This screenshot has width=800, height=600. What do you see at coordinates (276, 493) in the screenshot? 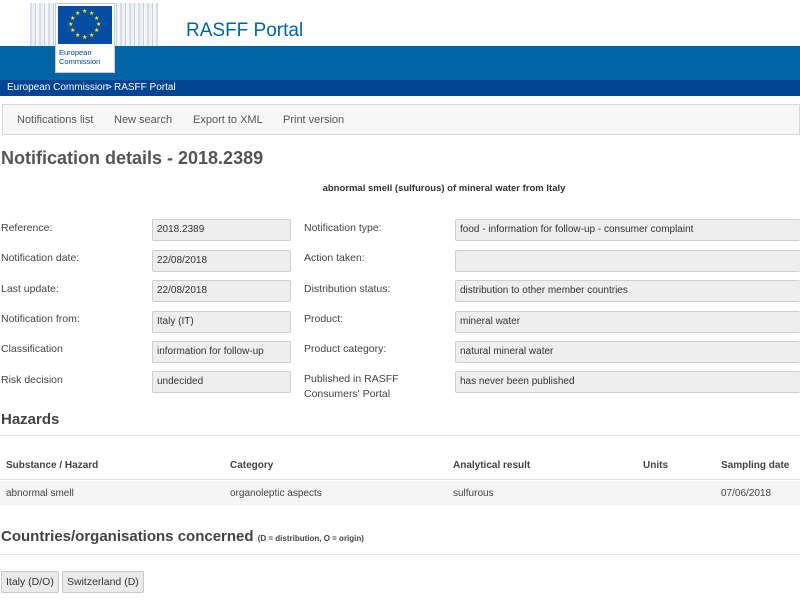
I see `cell-category: organoleptic aspects` at bounding box center [276, 493].